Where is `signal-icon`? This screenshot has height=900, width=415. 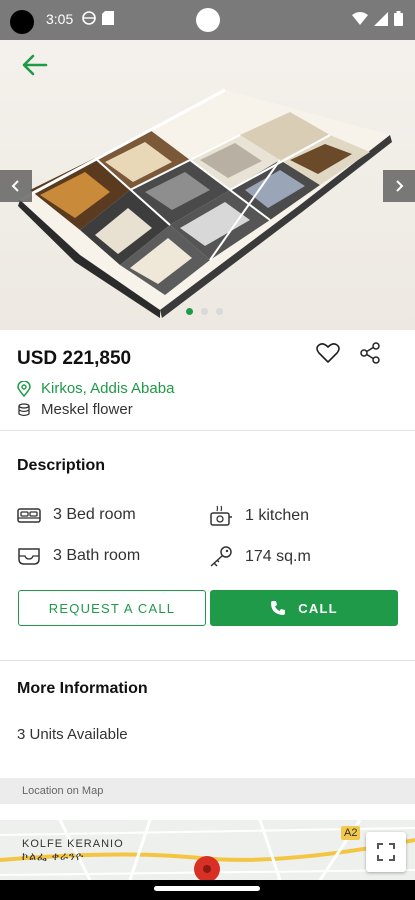
signal-icon is located at coordinates (381, 18).